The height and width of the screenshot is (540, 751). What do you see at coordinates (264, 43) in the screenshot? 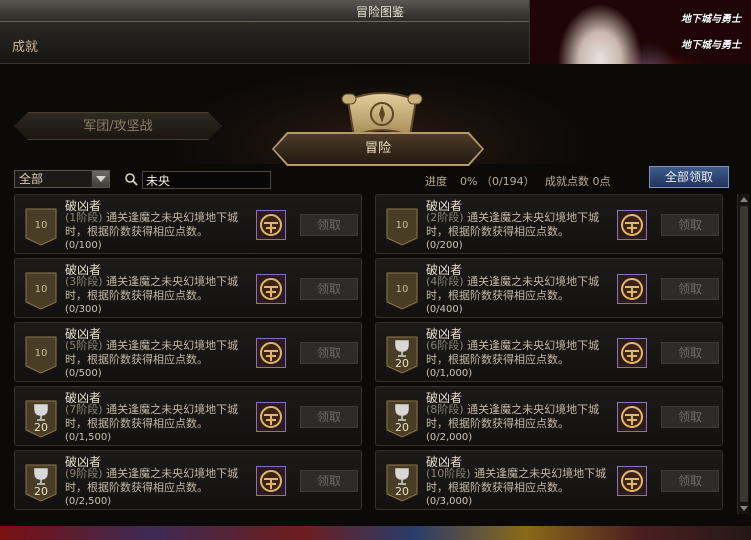
I see `section-header: 成就` at bounding box center [264, 43].